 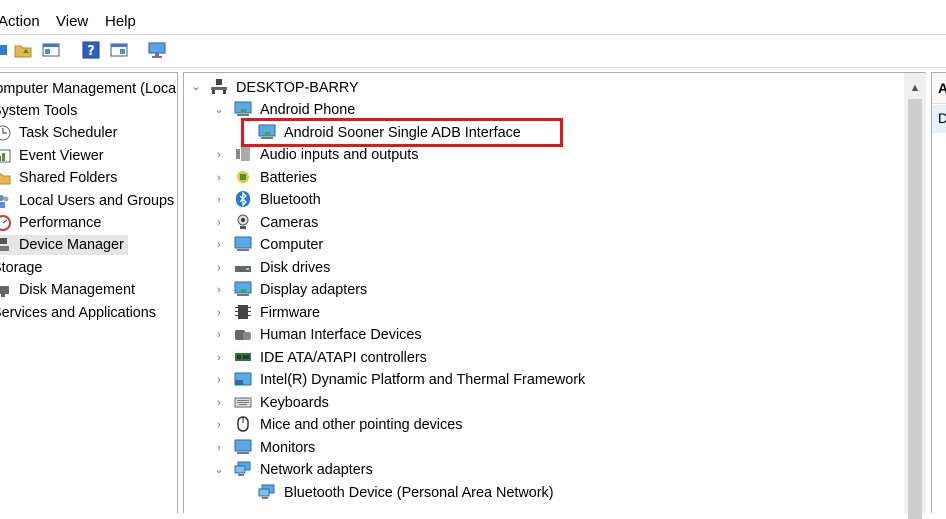 What do you see at coordinates (219, 86) in the screenshot?
I see `computer-root-icon` at bounding box center [219, 86].